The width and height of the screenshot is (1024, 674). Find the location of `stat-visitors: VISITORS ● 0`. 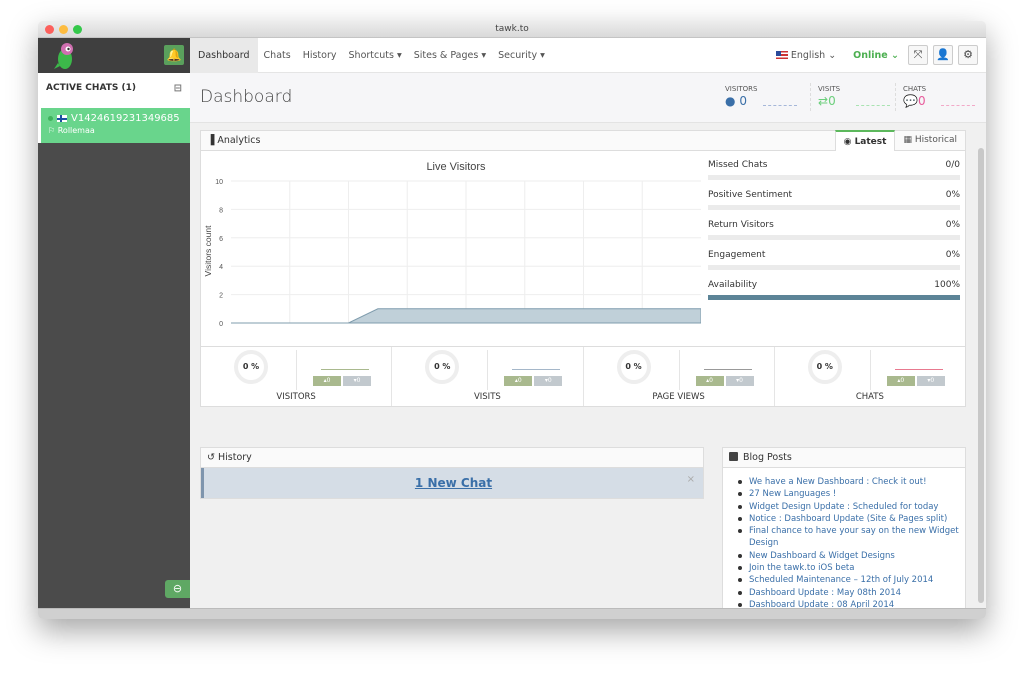

stat-visitors: VISITORS ● 0 is located at coordinates (765, 96).